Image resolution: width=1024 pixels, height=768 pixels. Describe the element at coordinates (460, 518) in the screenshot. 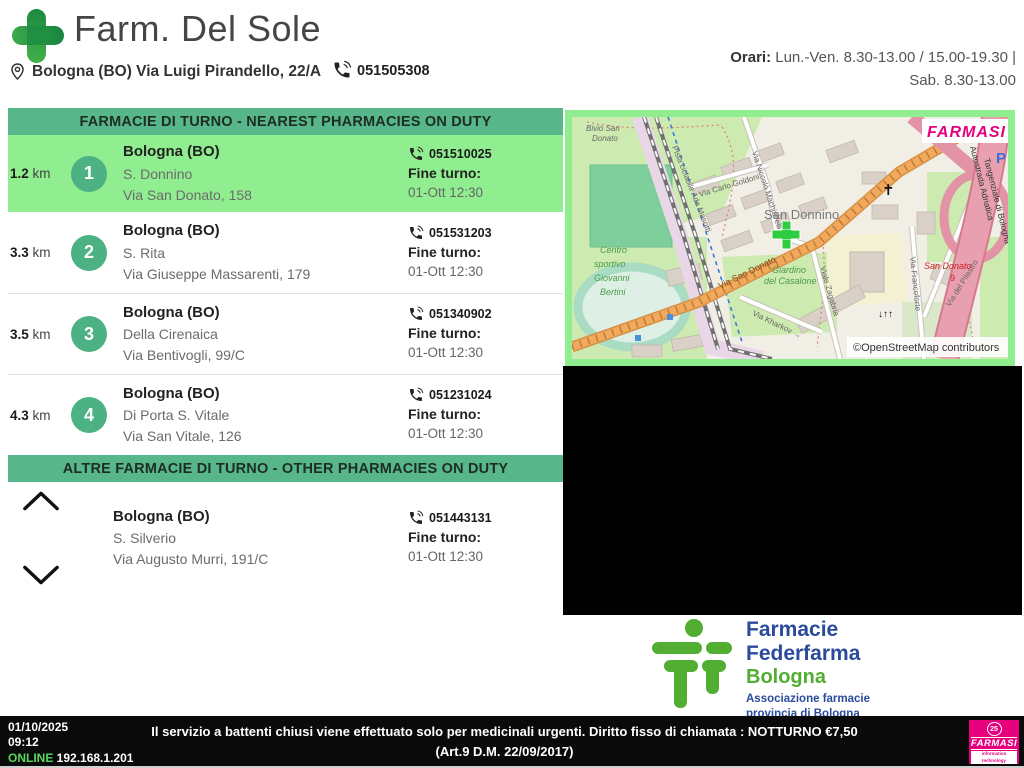

I see `row-phone: 051443131` at that location.